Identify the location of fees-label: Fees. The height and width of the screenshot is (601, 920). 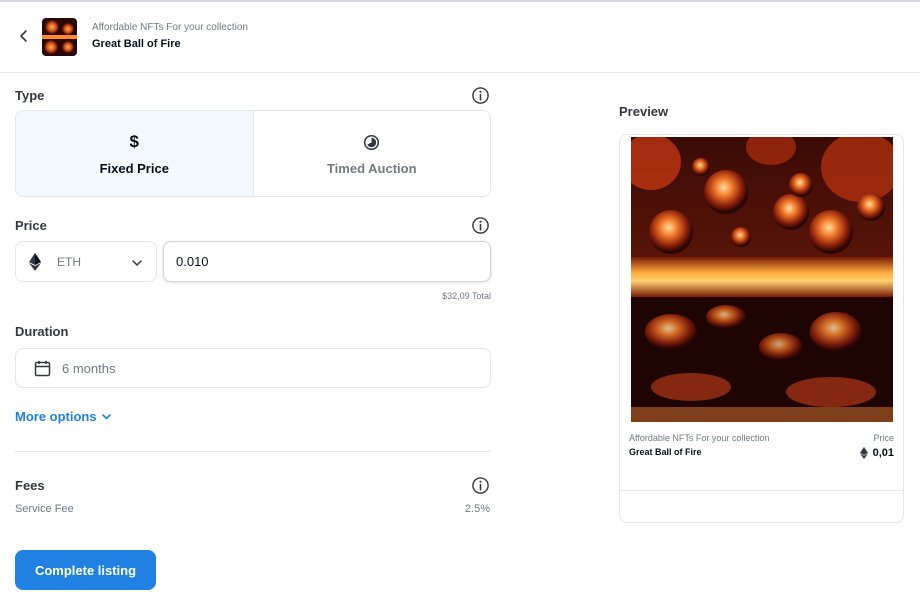
(30, 485).